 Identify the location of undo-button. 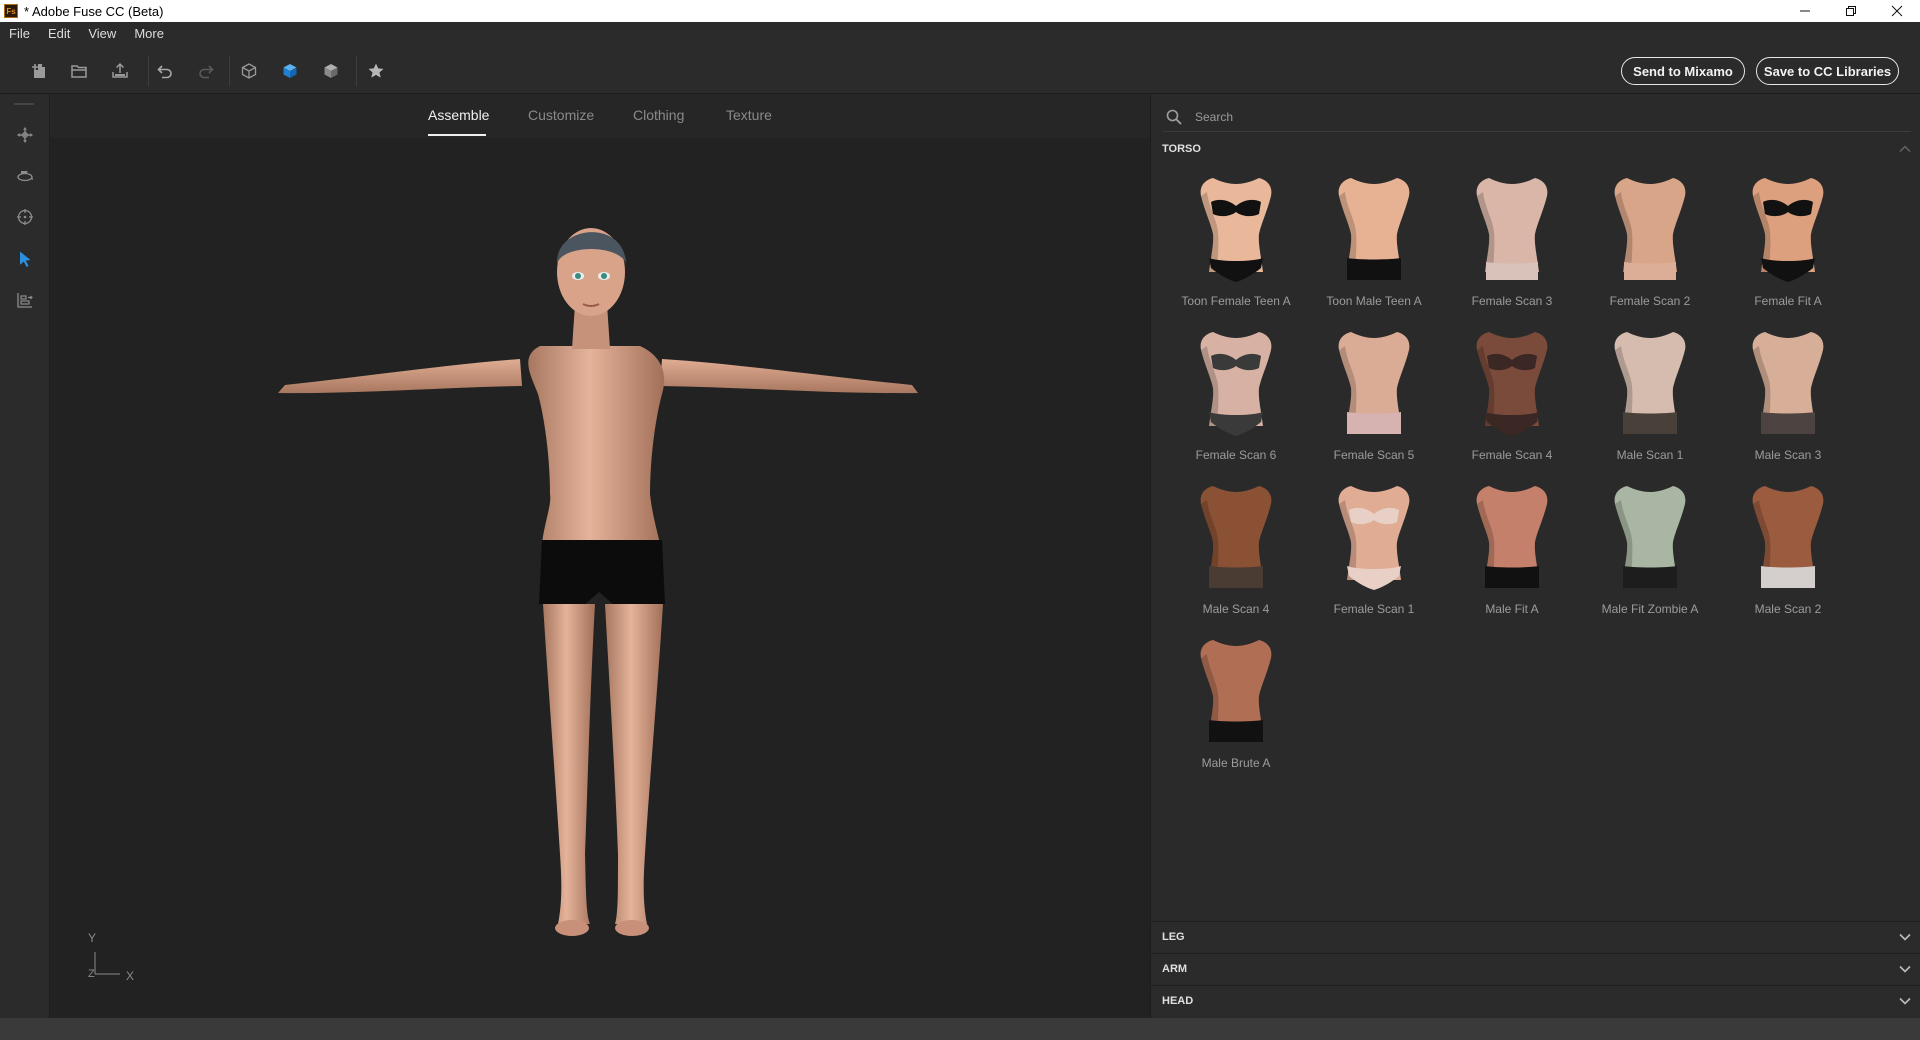
(165, 71).